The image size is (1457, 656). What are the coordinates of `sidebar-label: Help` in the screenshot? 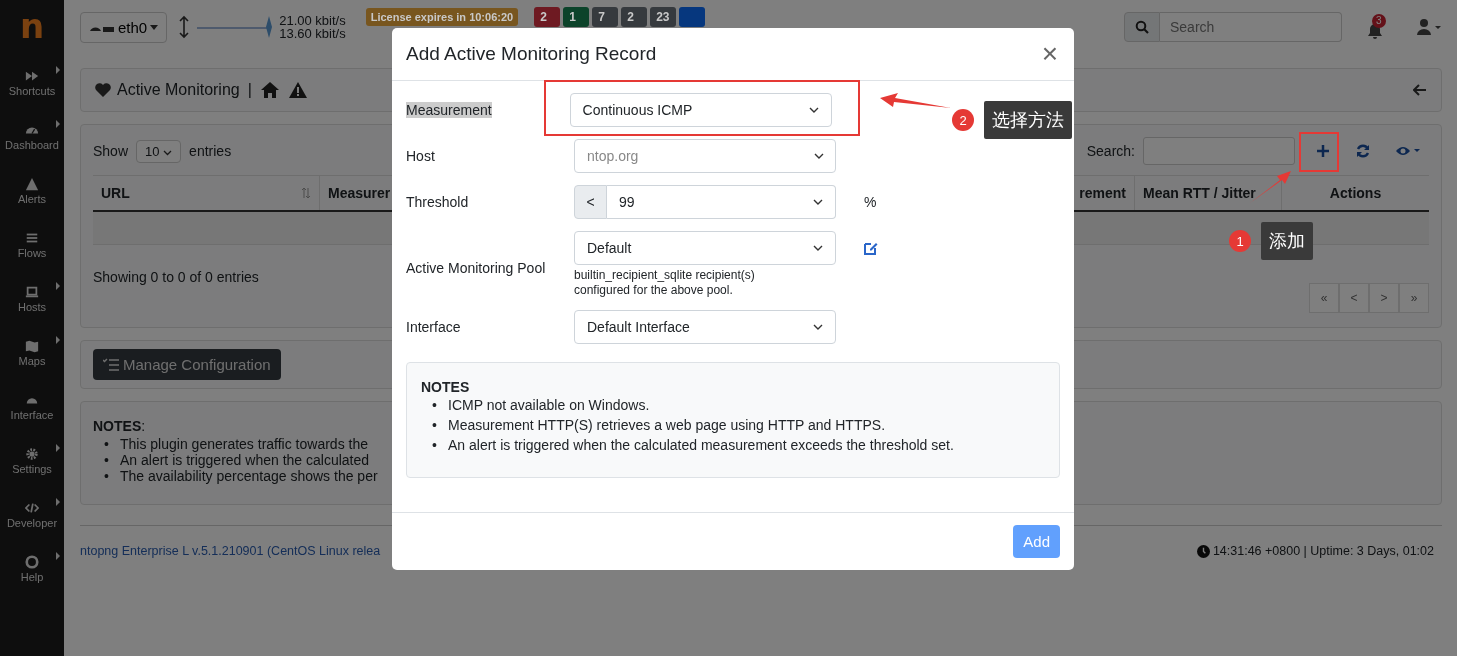 It's located at (32, 577).